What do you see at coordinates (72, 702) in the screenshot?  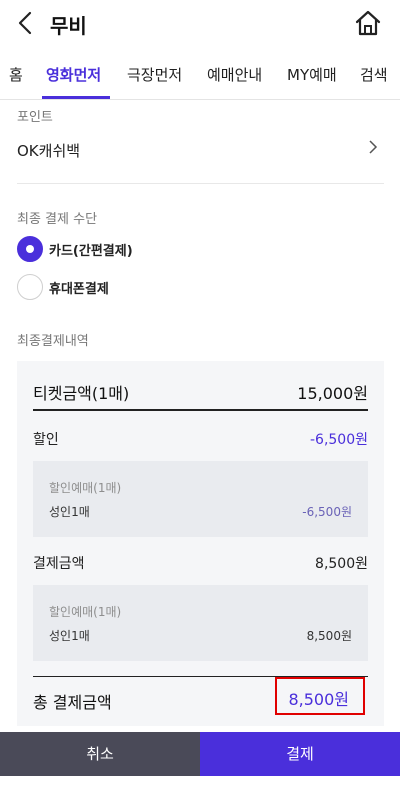 I see `total-label: 총 결제금액` at bounding box center [72, 702].